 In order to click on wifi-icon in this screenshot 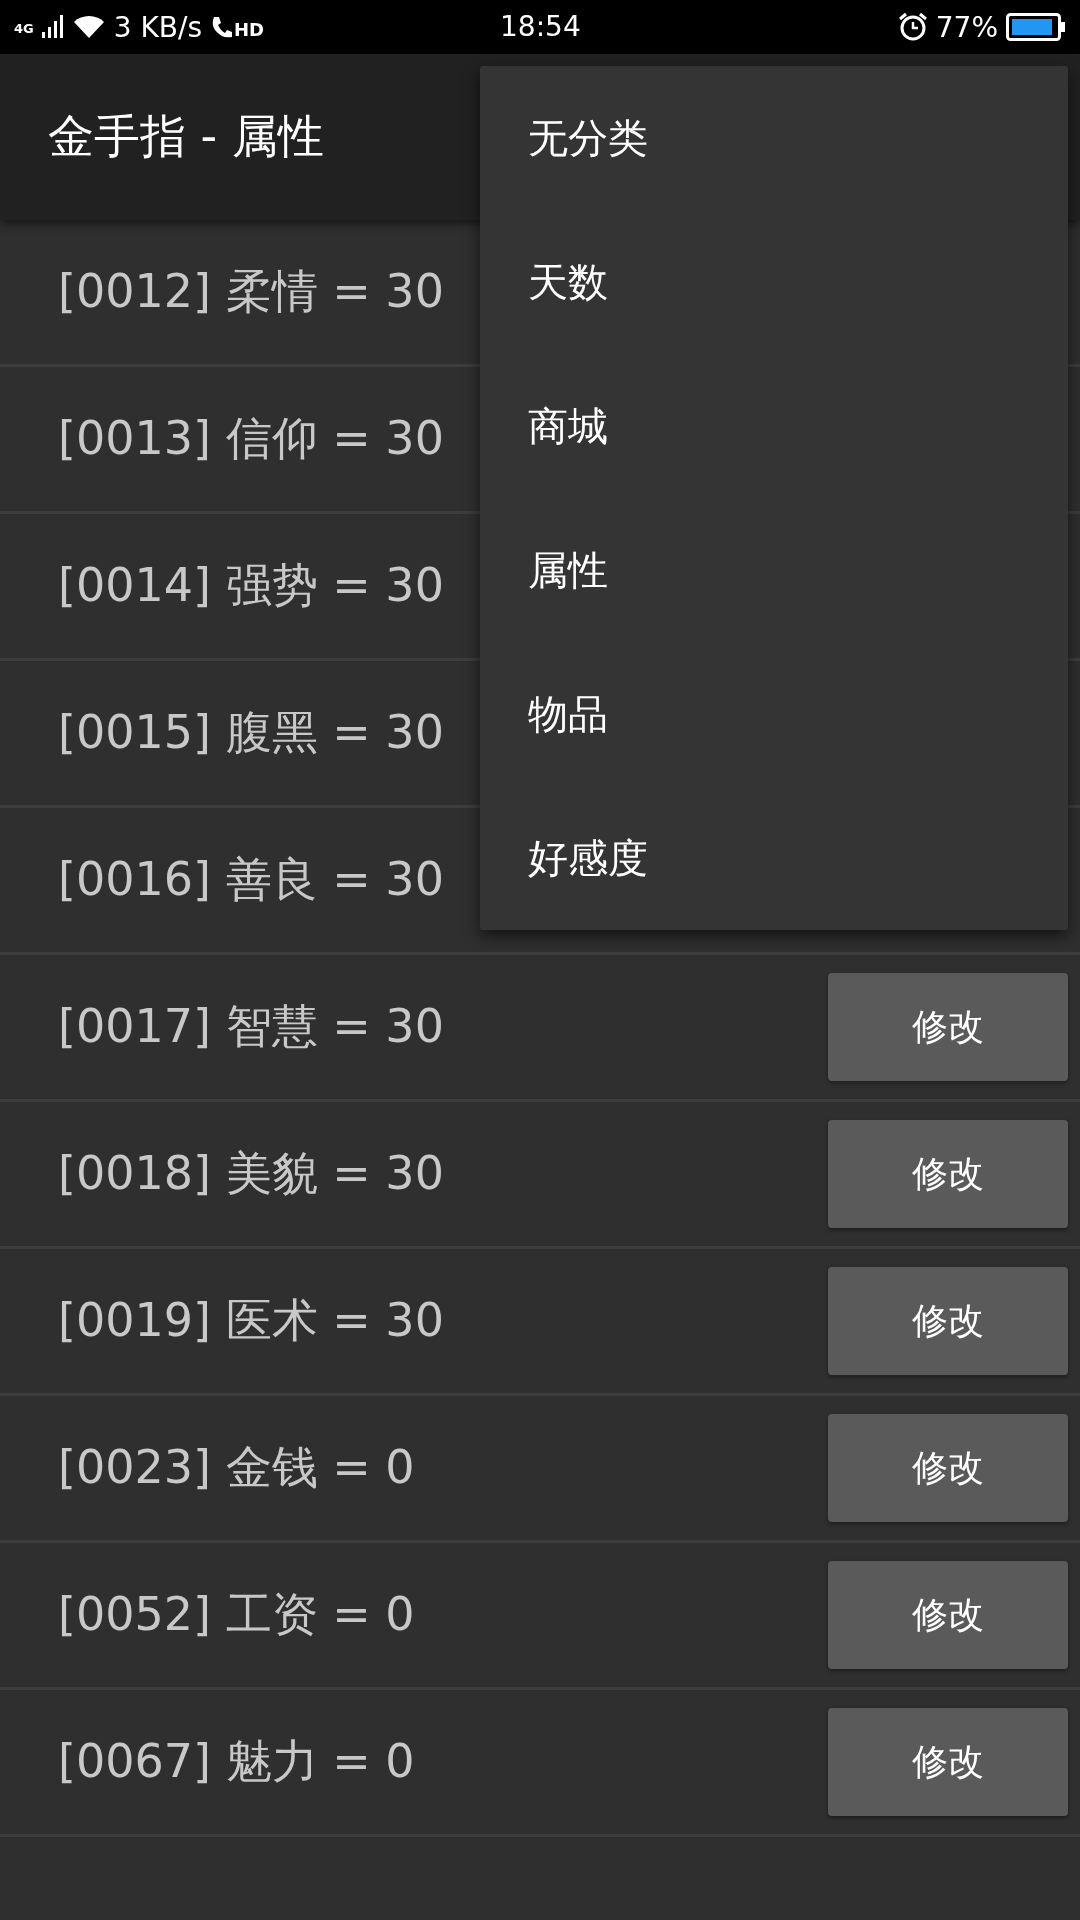, I will do `click(88, 27)`.